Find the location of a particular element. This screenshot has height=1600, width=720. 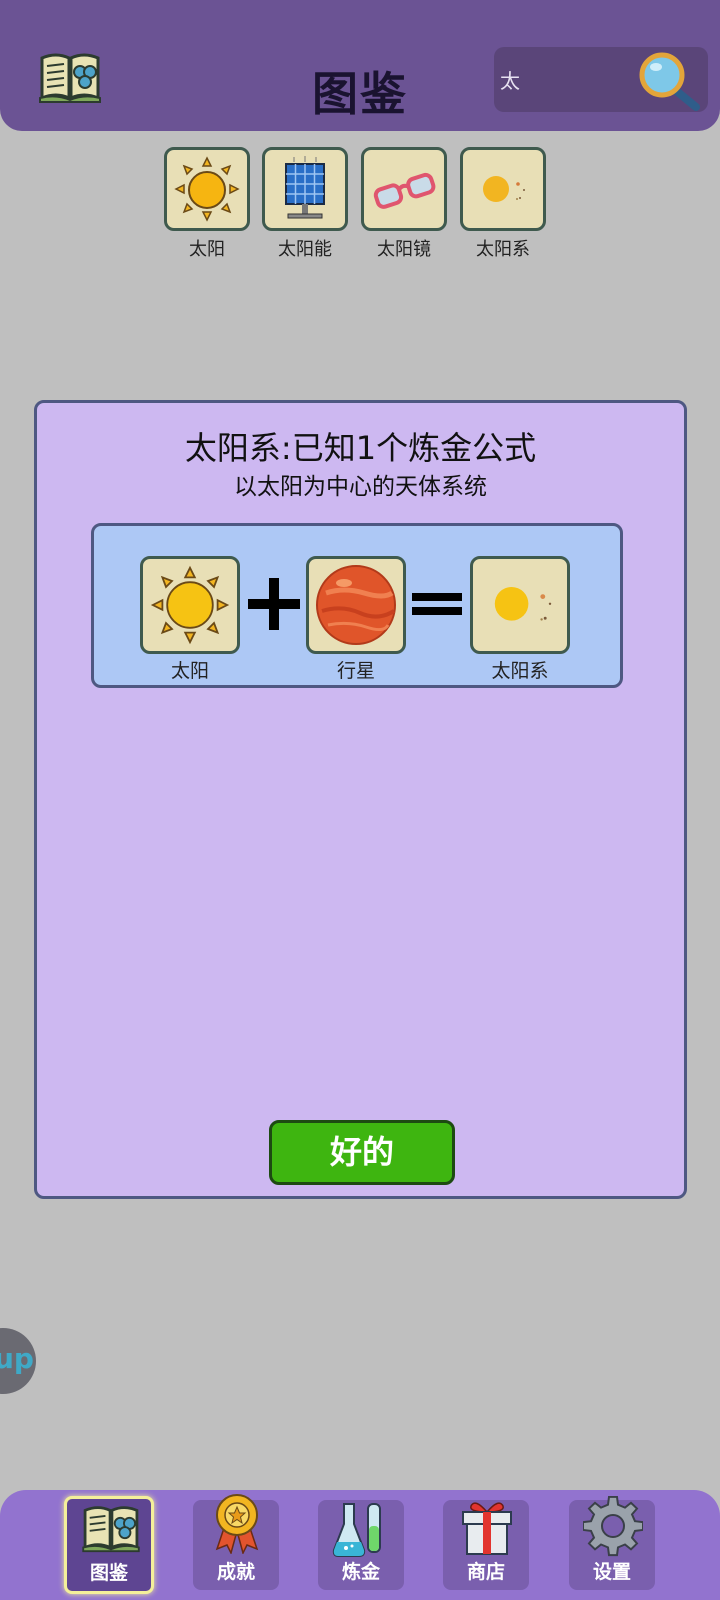

result-item-solar-energy: 太阳能 is located at coordinates (305, 204).